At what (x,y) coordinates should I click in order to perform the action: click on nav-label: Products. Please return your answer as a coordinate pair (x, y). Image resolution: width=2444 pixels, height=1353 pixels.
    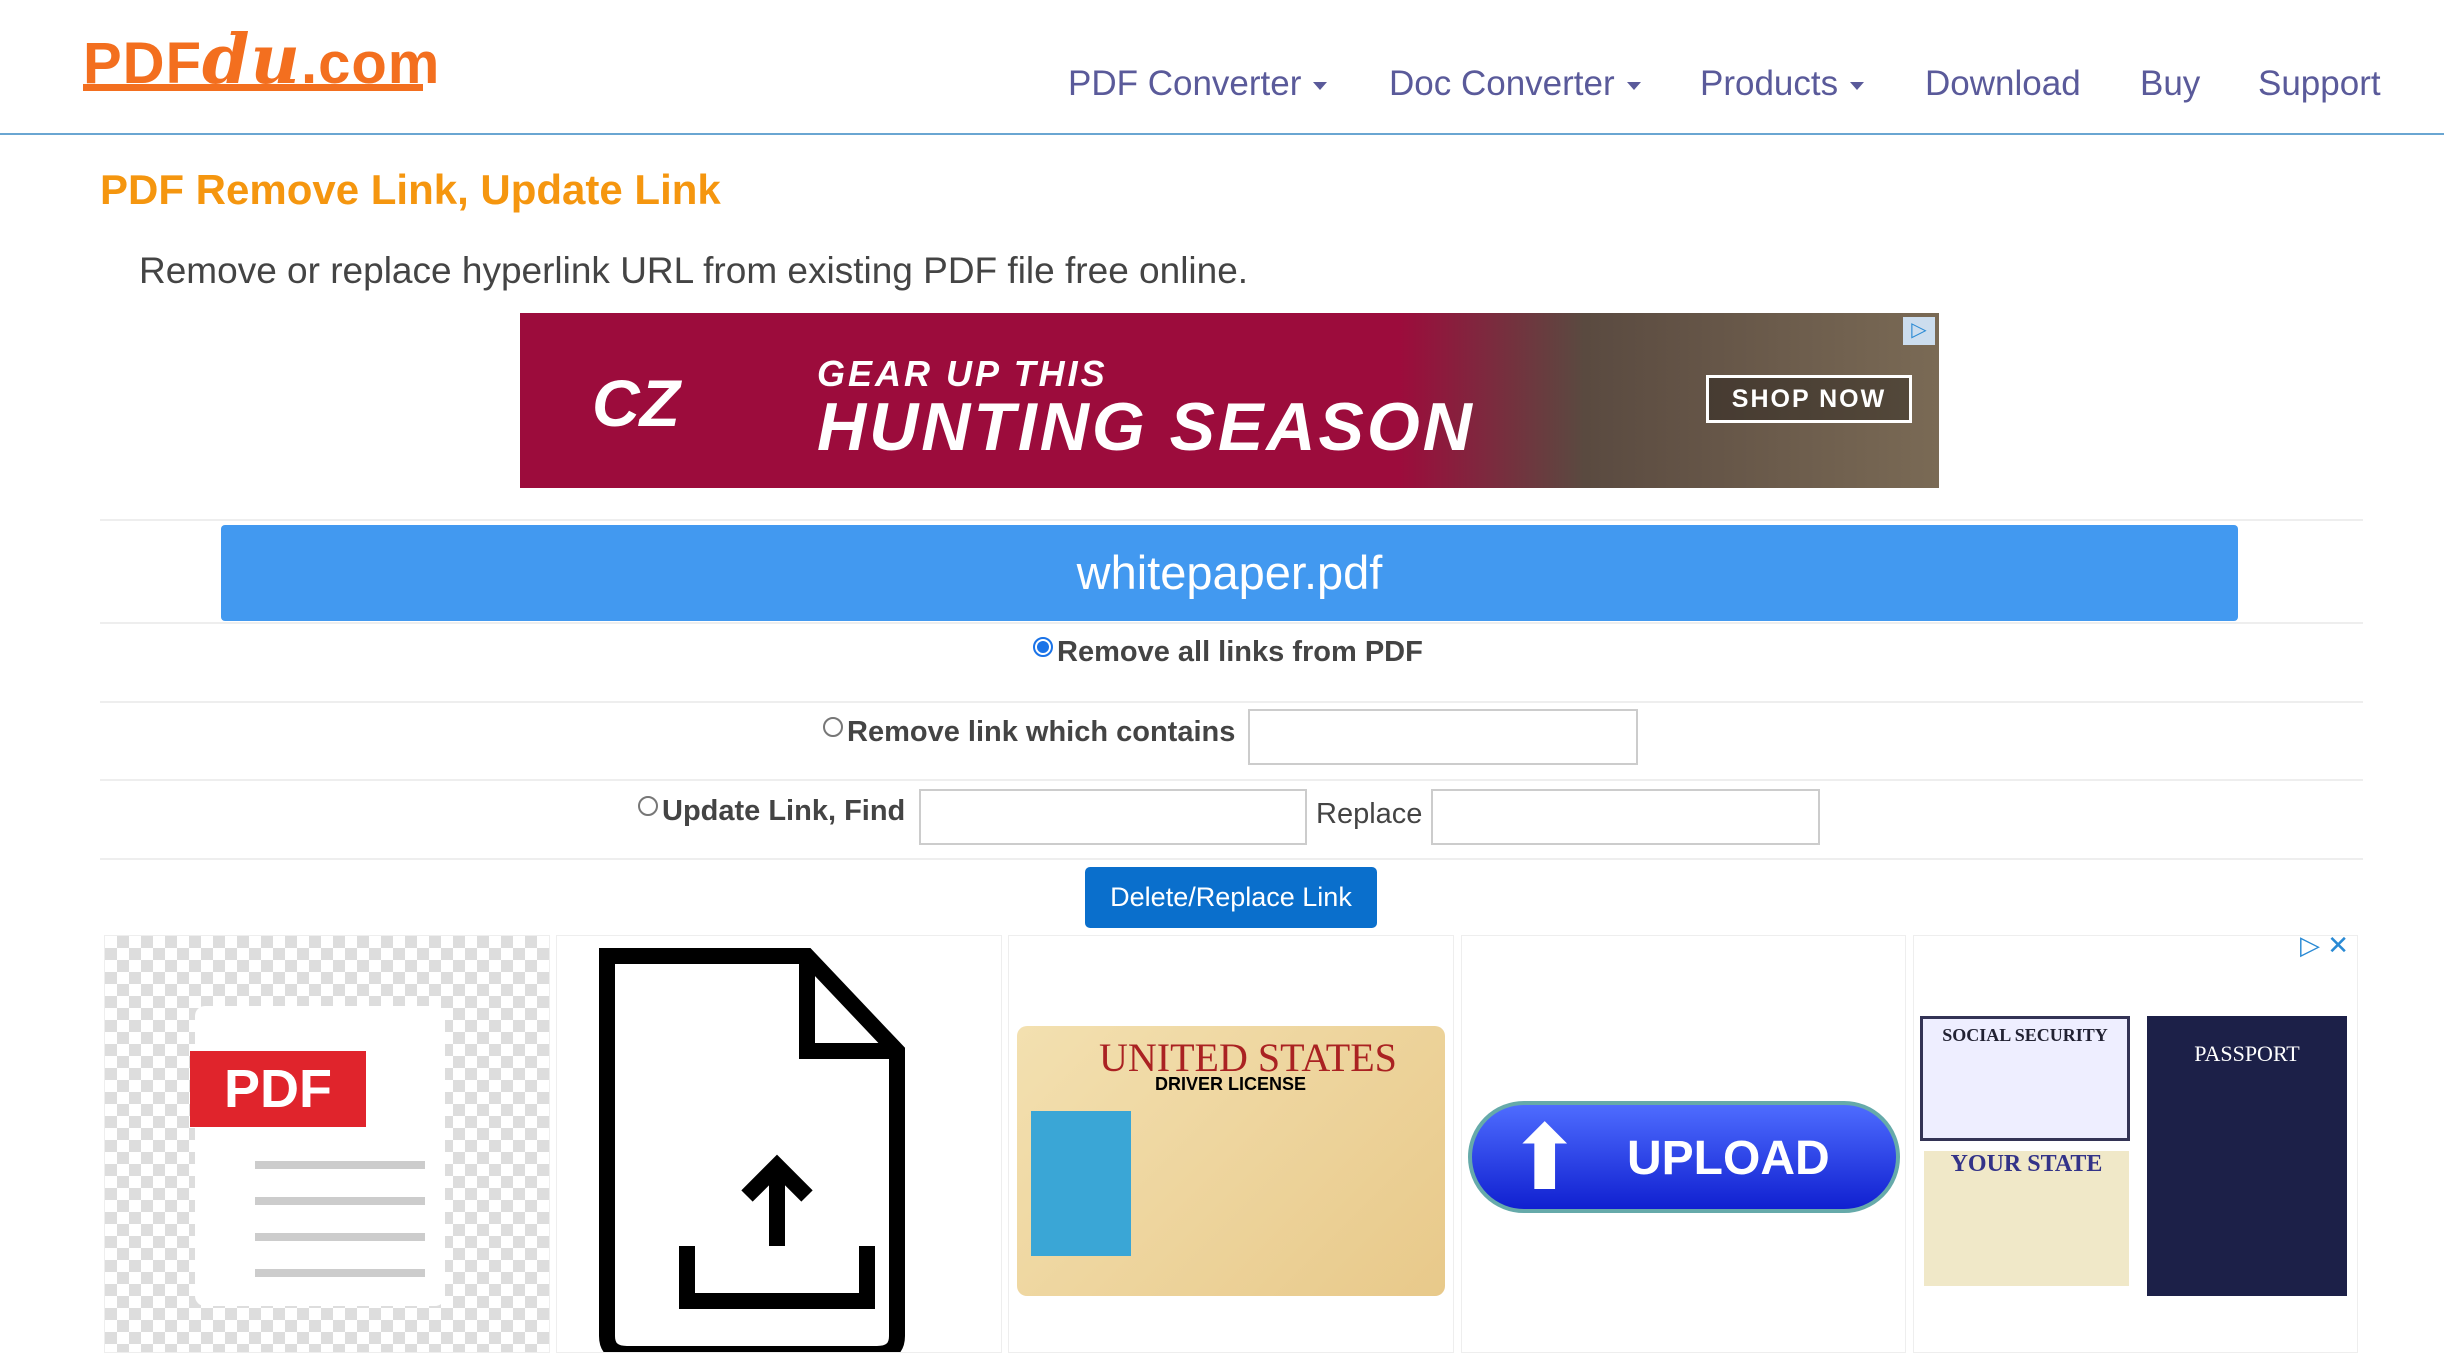
    Looking at the image, I should click on (1769, 83).